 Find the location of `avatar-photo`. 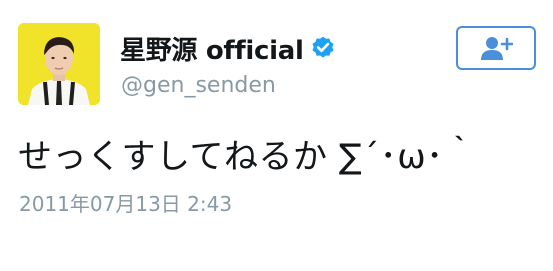

avatar-photo is located at coordinates (59, 64).